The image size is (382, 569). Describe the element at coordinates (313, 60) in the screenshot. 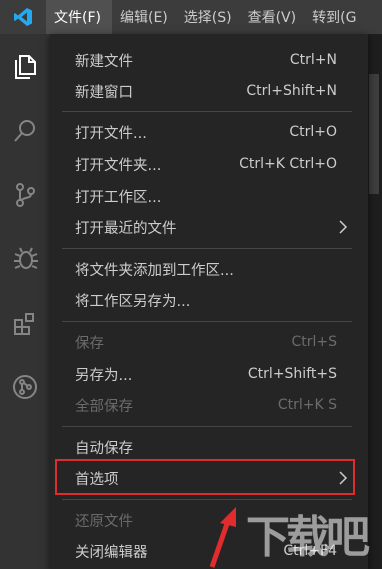

I see `menu-item-shortcut: Ctrl+N` at that location.